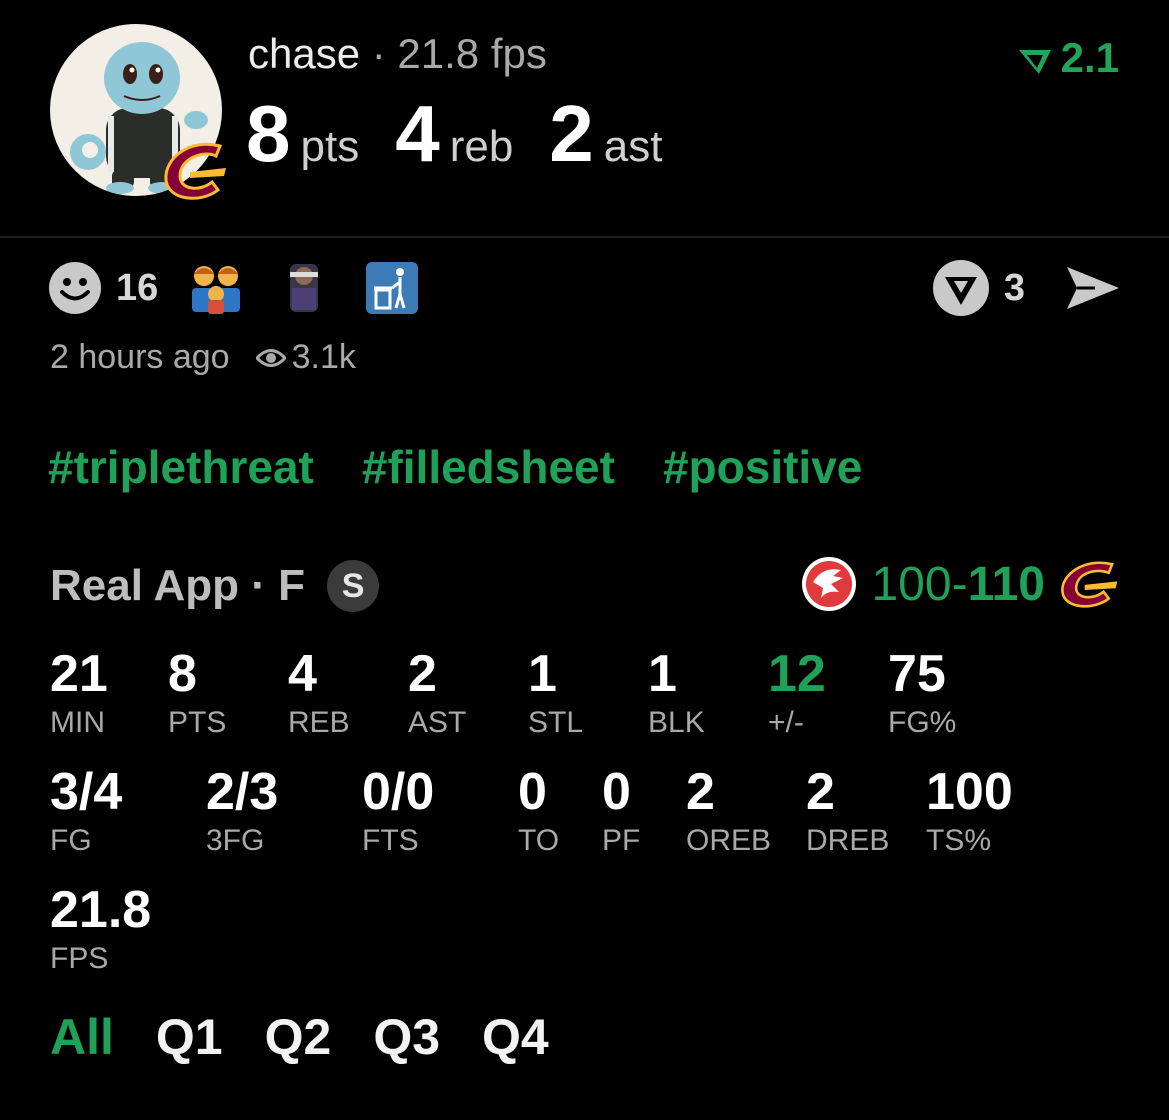 This screenshot has width=1169, height=1120. I want to click on status-badge: S, so click(353, 586).